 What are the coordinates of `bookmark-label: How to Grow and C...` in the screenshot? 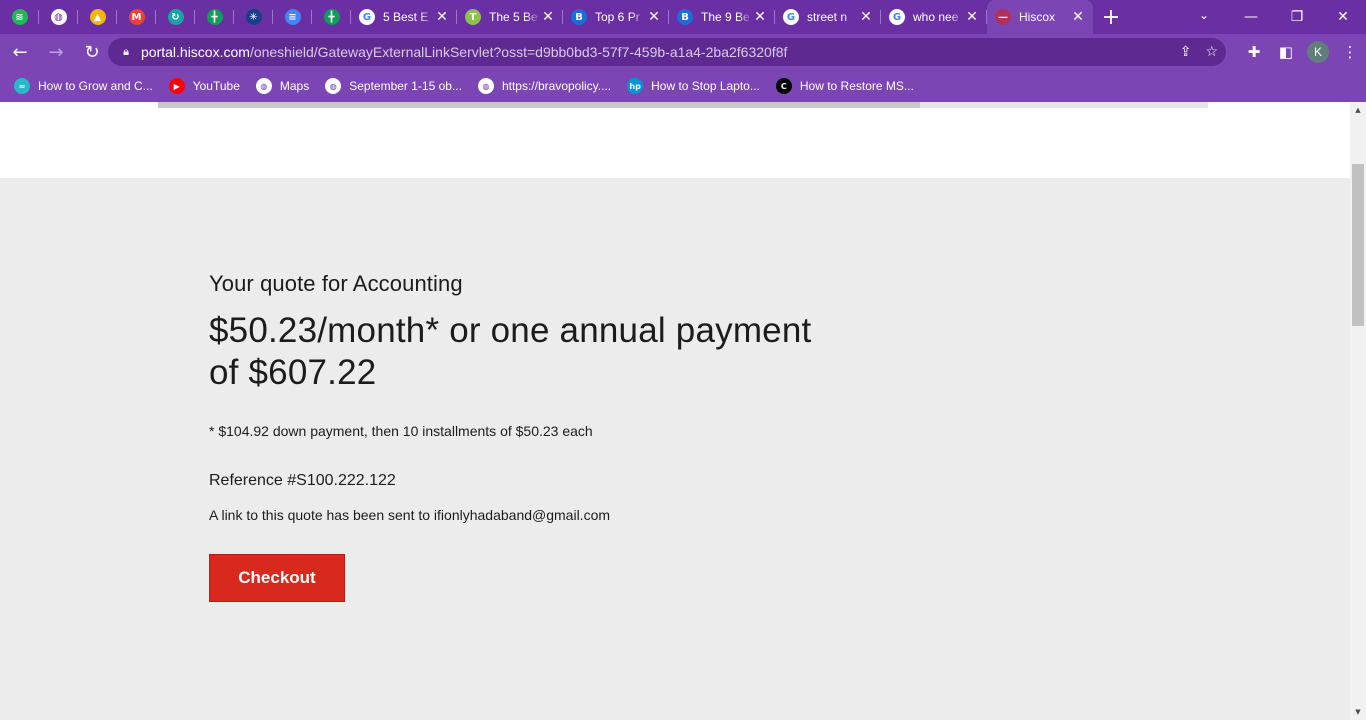 It's located at (95, 86).